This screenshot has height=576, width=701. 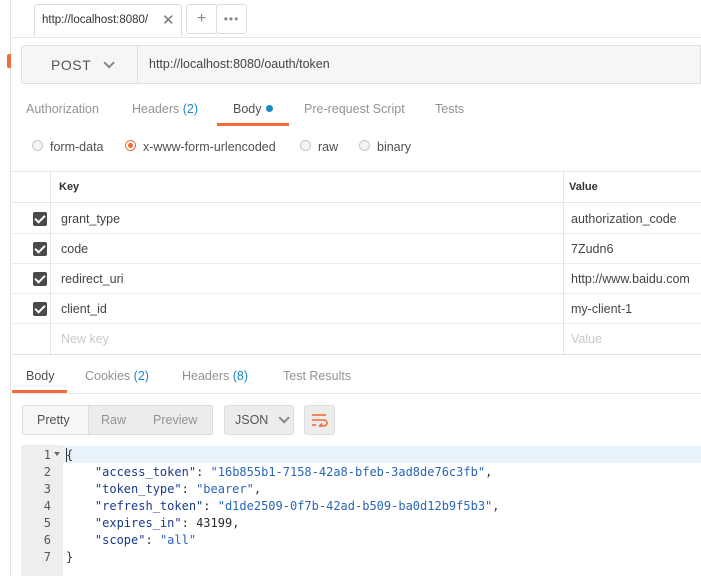 What do you see at coordinates (356, 187) in the screenshot?
I see `table-header: Key Value` at bounding box center [356, 187].